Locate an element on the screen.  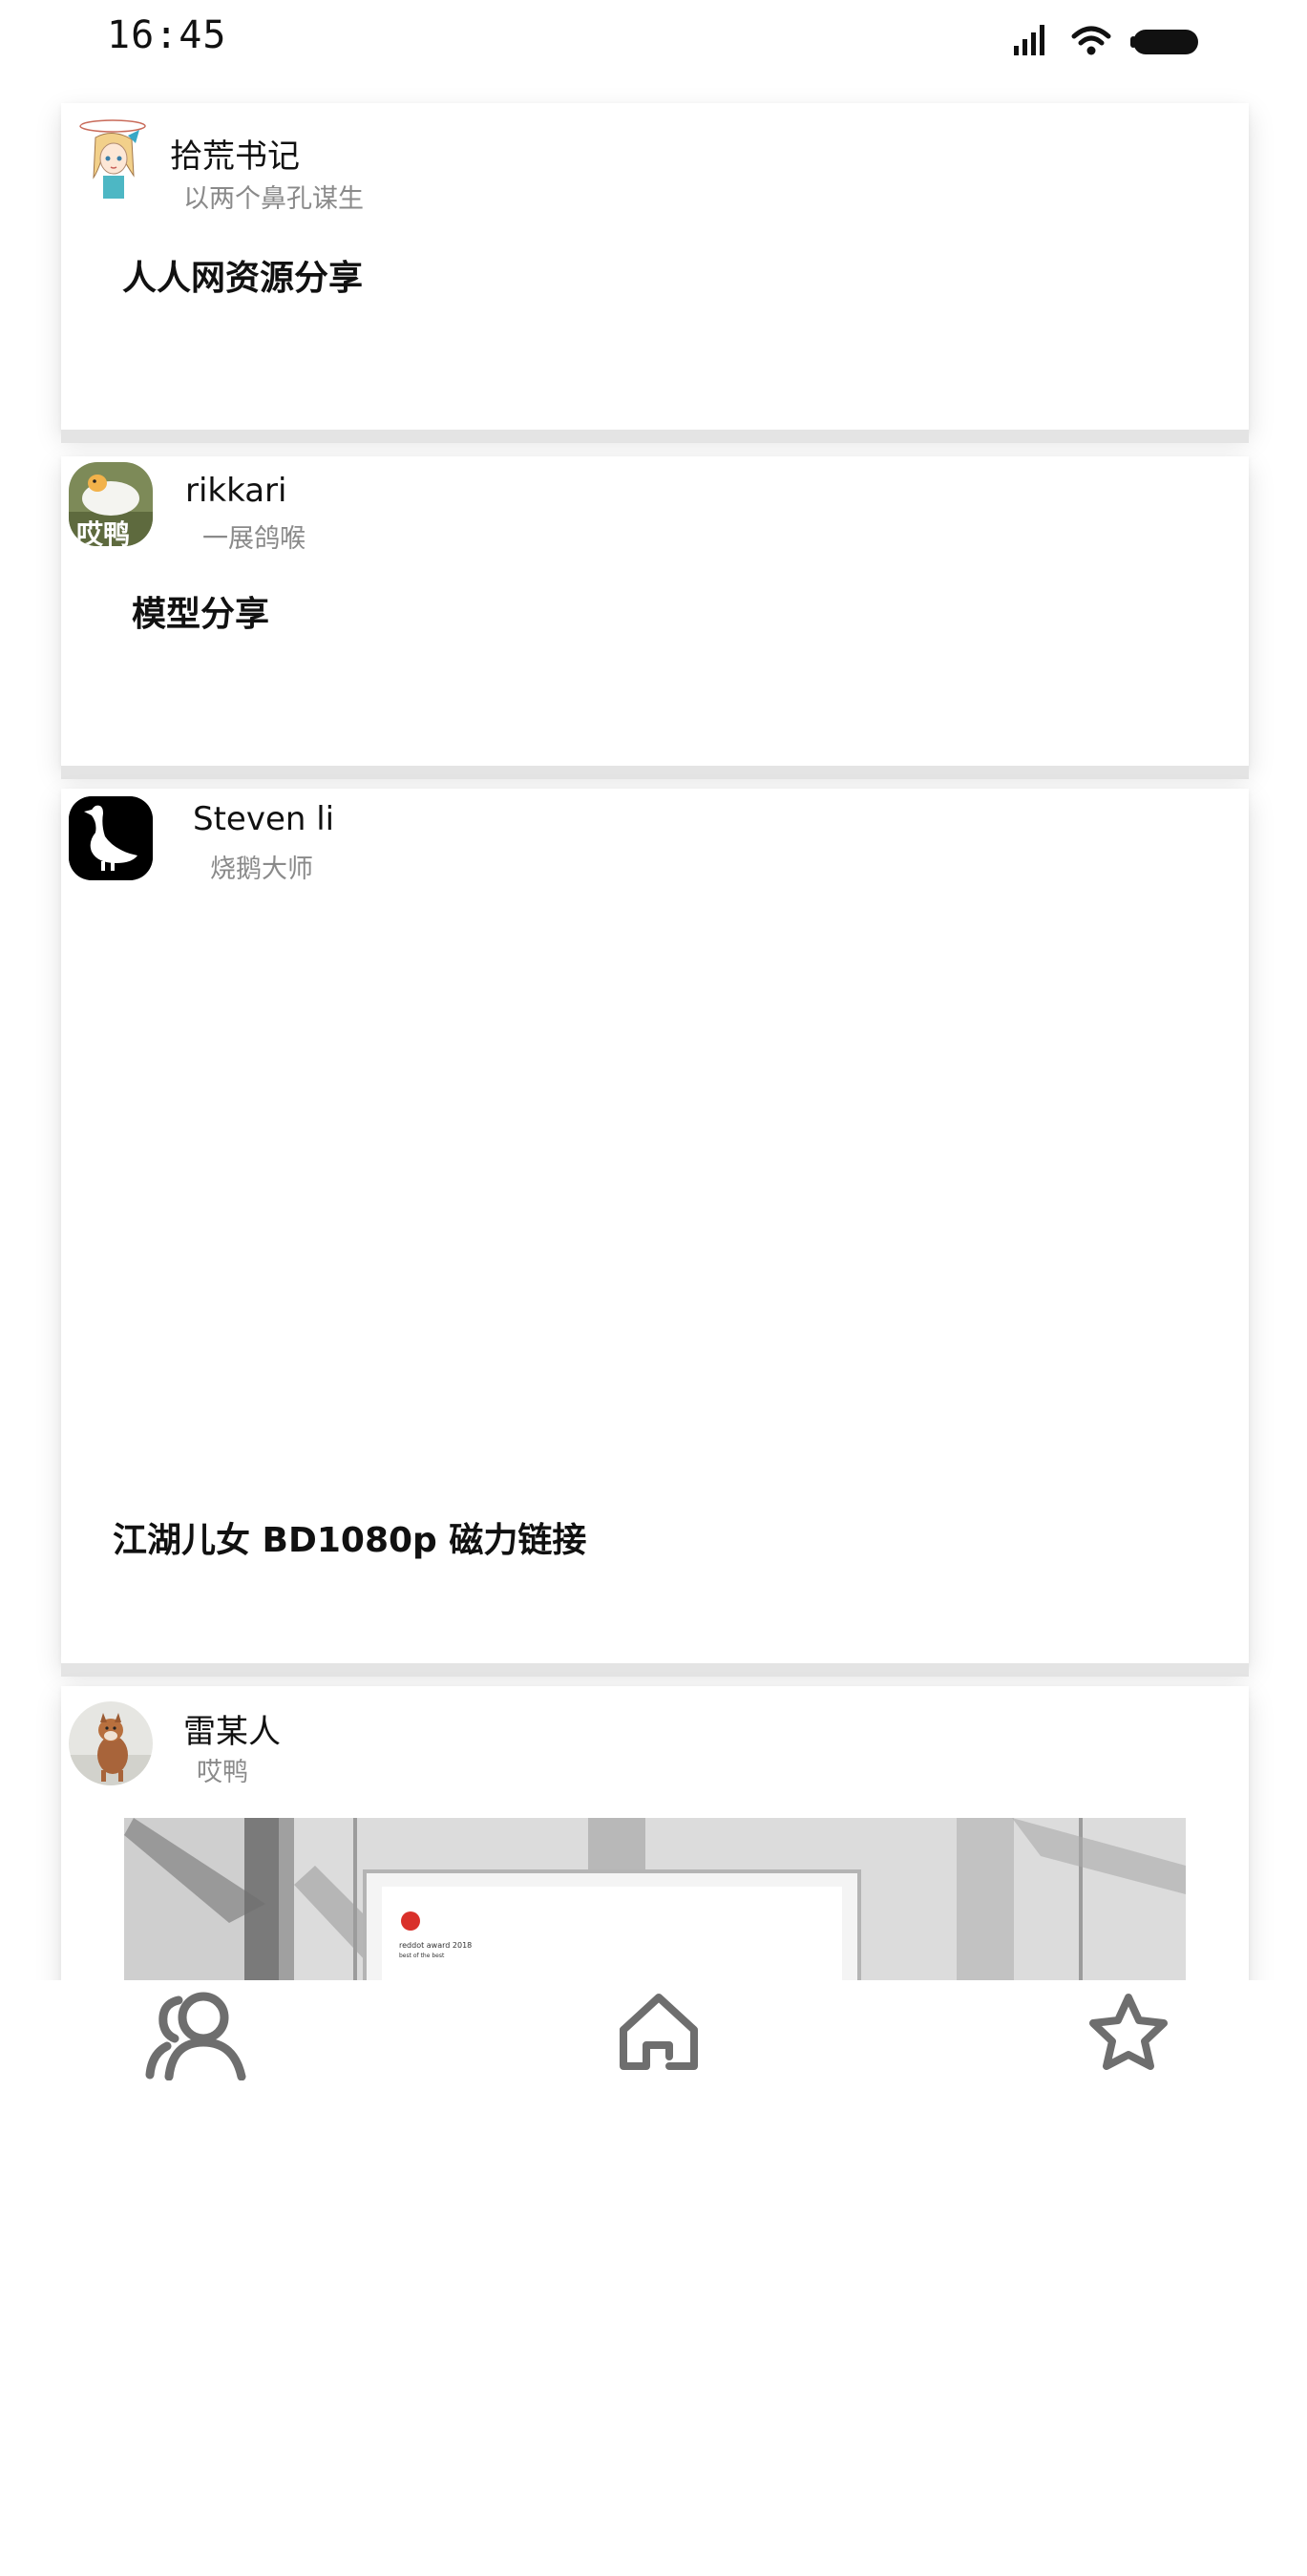
author-name: rikkari is located at coordinates (236, 491).